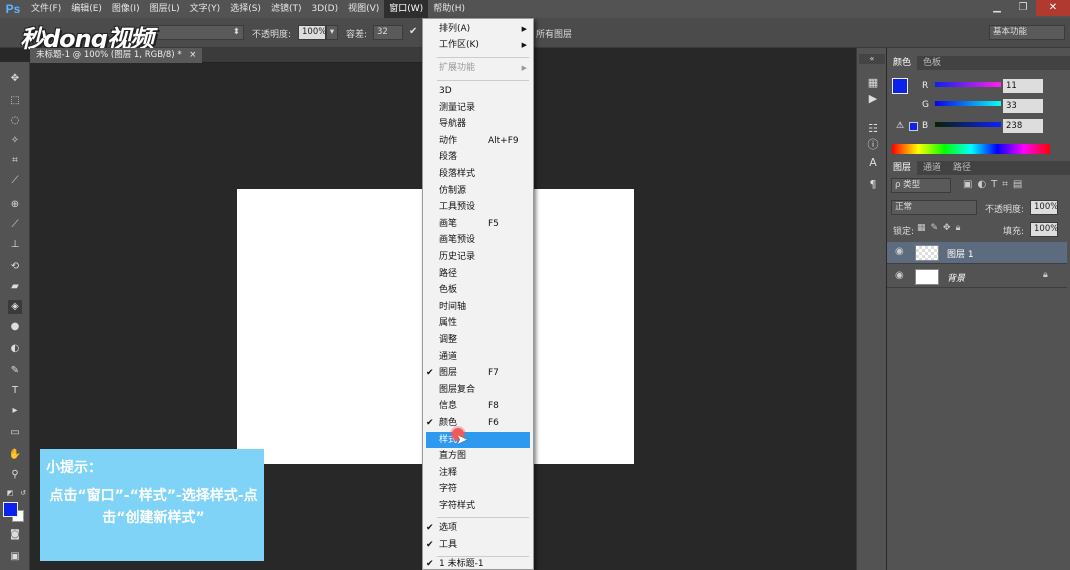  I want to click on gamut-warning-icon: ⚠, so click(900, 126).